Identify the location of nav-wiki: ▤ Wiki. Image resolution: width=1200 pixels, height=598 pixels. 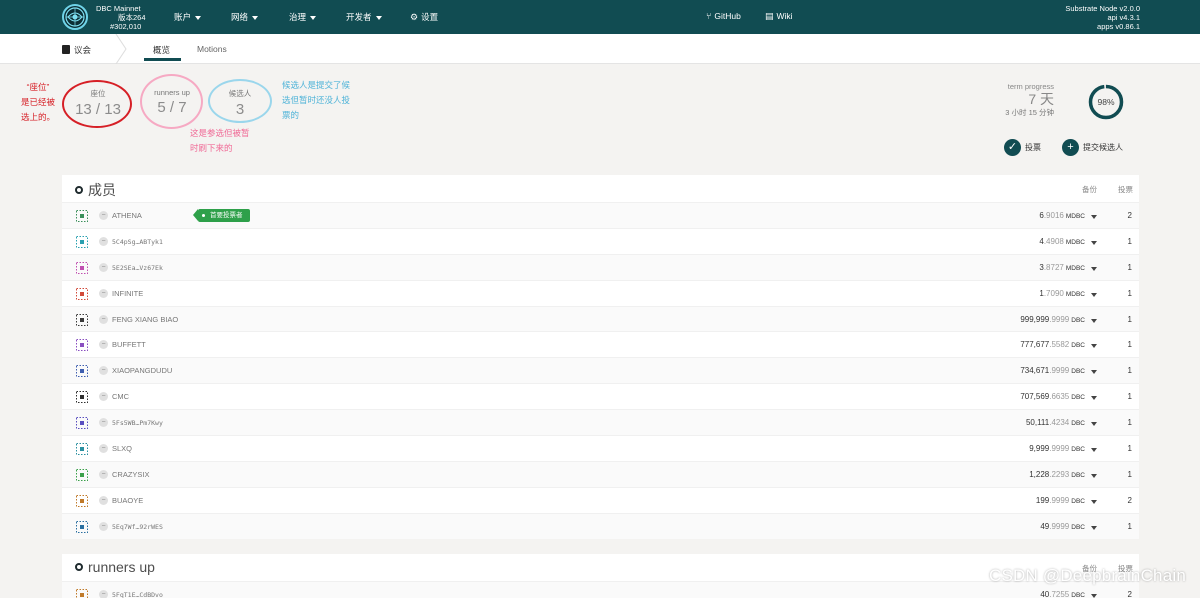
(779, 16).